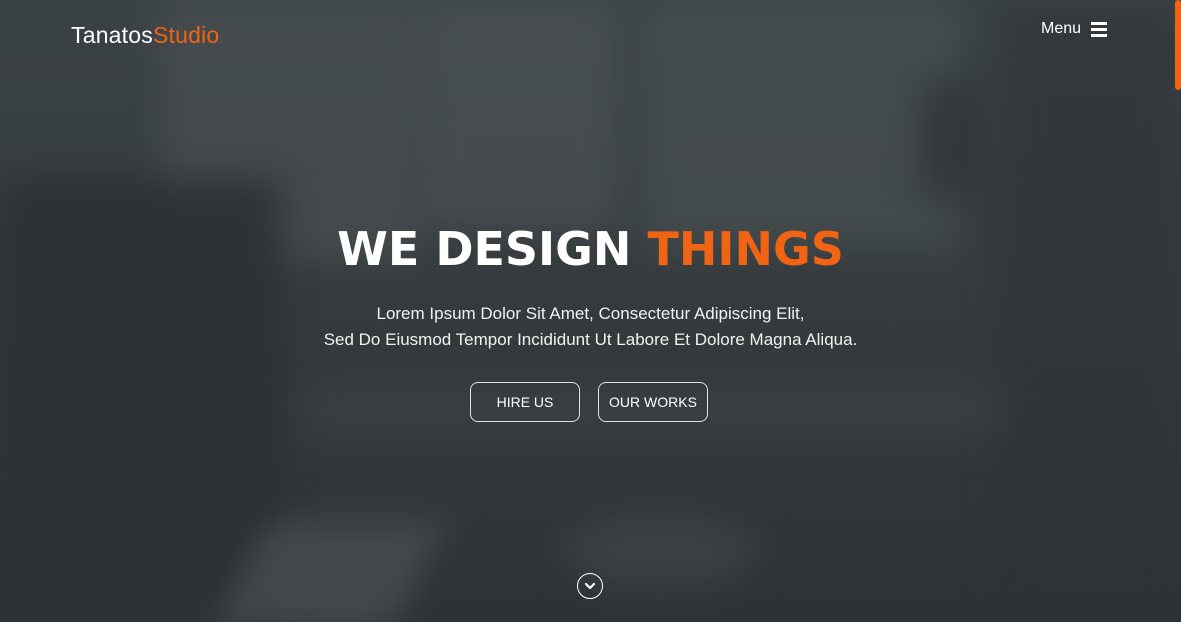 This screenshot has width=1181, height=622. What do you see at coordinates (745, 249) in the screenshot?
I see `headline-accent-text: THINGS` at bounding box center [745, 249].